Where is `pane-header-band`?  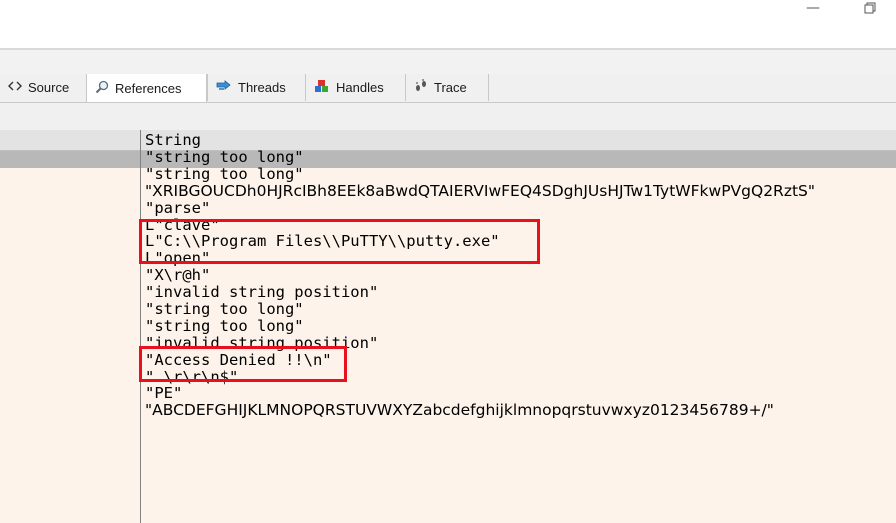 pane-header-band is located at coordinates (448, 116).